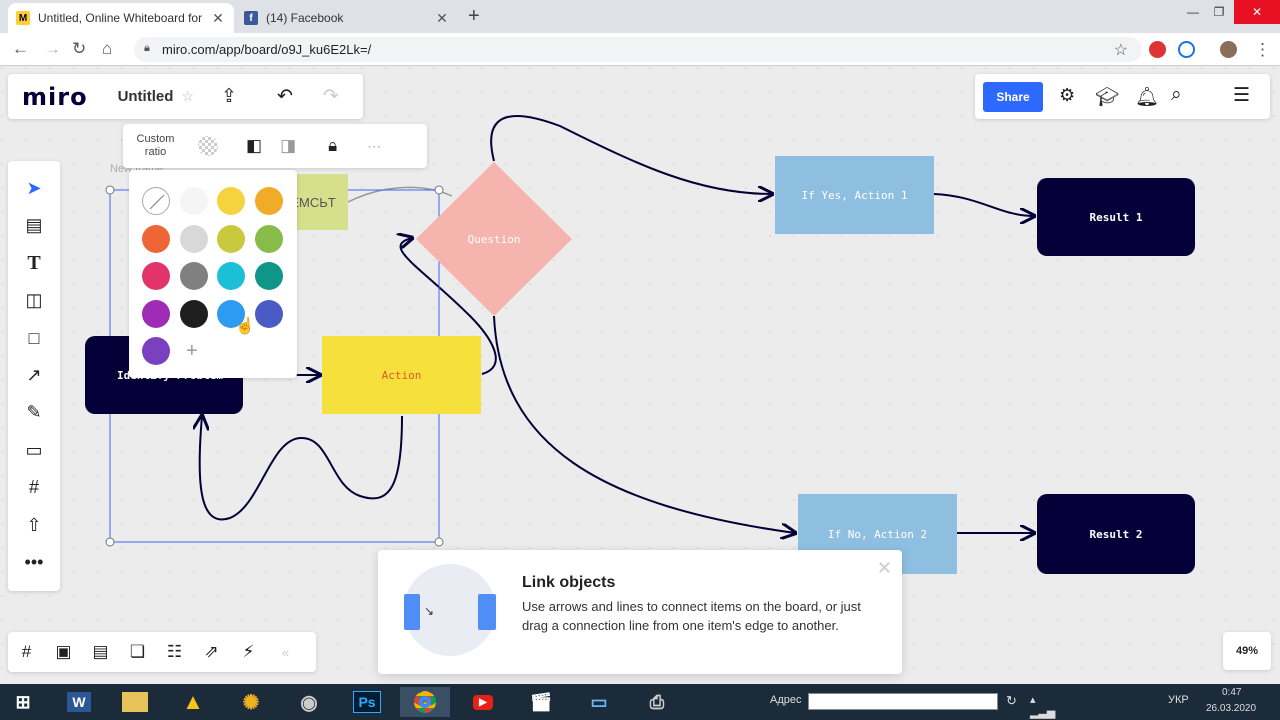  What do you see at coordinates (137, 652) in the screenshot?
I see `cards-icon: ❏` at bounding box center [137, 652].